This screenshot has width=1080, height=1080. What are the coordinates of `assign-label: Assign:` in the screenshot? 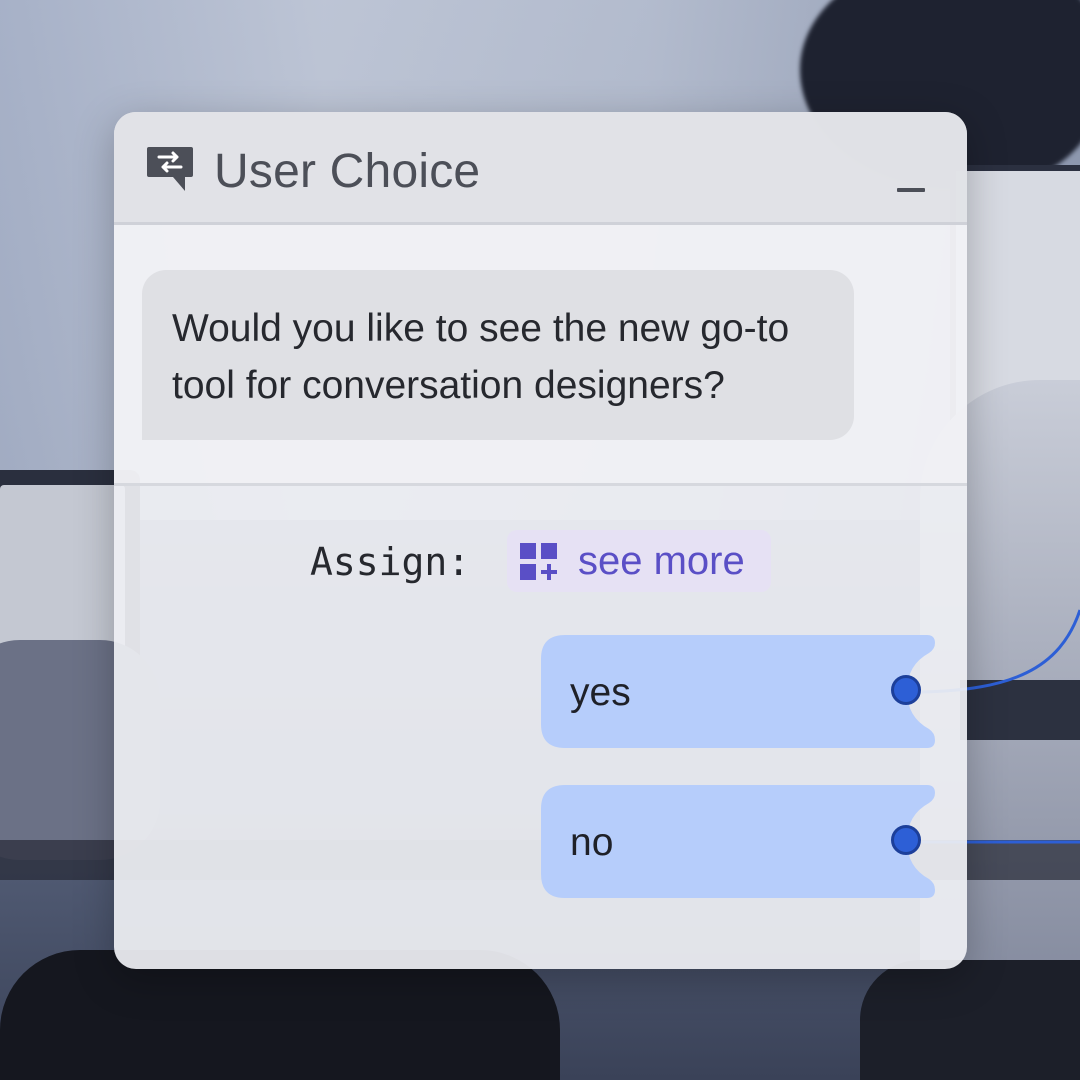 It's located at (390, 562).